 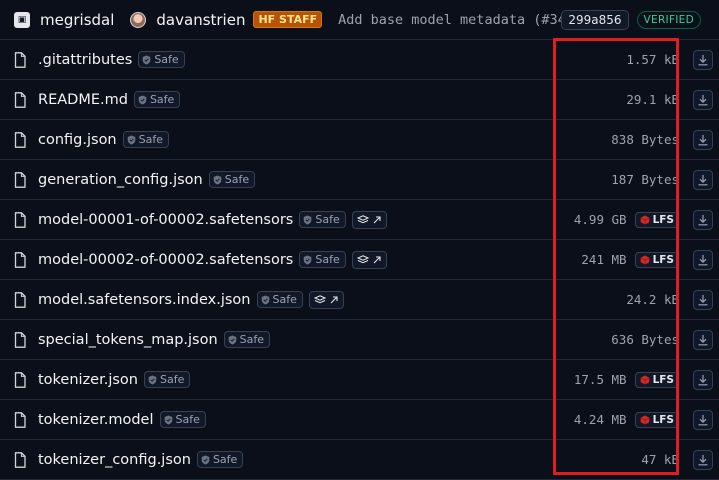 I want to click on commit-author-user: davanstrien, so click(x=200, y=20).